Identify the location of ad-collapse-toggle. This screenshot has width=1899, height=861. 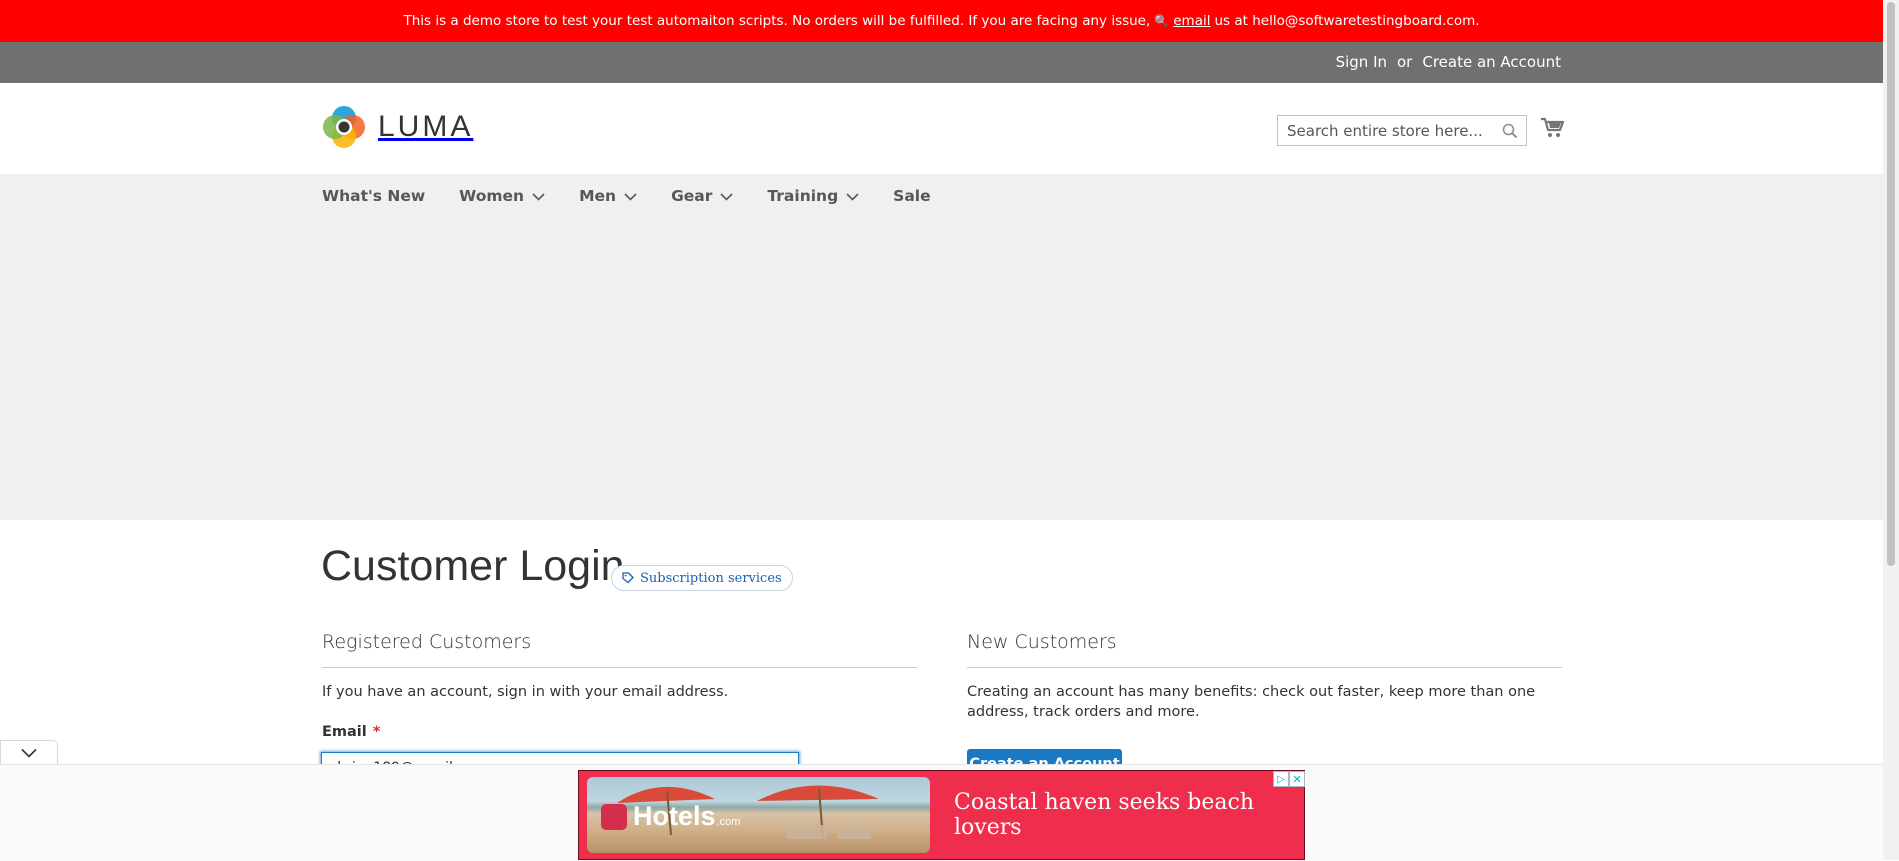
(29, 752).